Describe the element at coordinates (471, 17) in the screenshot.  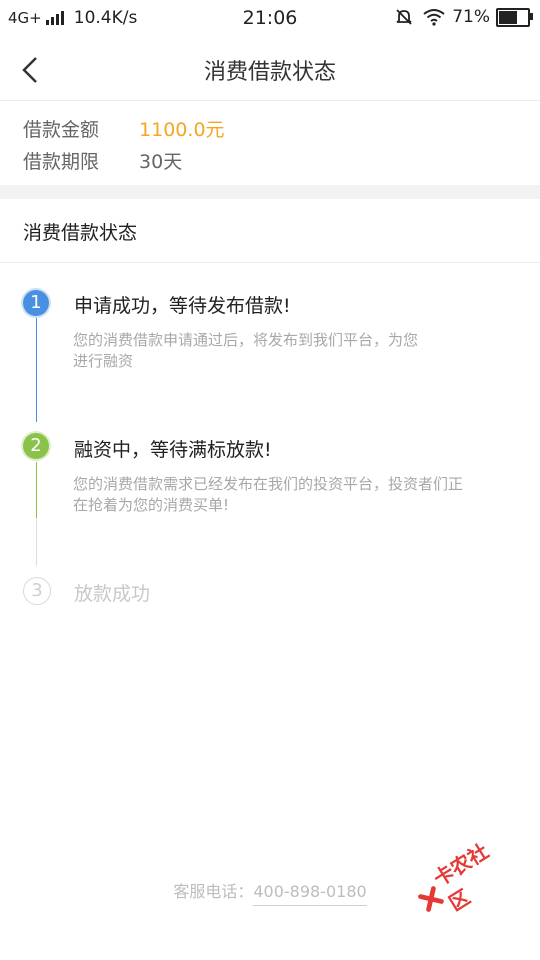
I see `battery-percent: 71%` at that location.